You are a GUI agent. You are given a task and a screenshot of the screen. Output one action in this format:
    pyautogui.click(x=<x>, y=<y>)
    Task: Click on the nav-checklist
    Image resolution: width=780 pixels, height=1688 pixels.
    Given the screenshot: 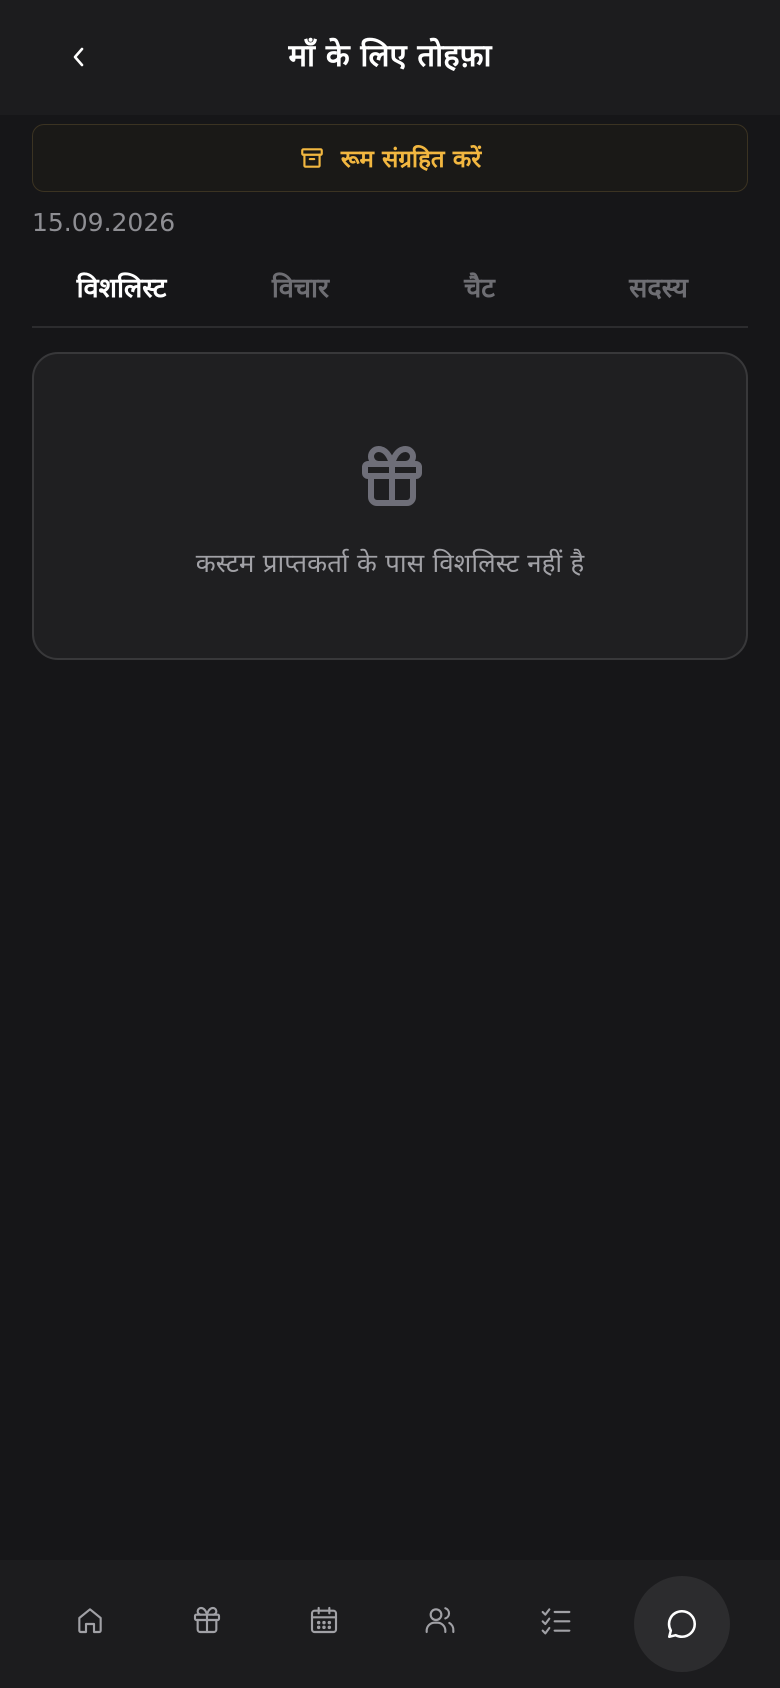 What is the action you would take?
    pyautogui.click(x=556, y=1620)
    